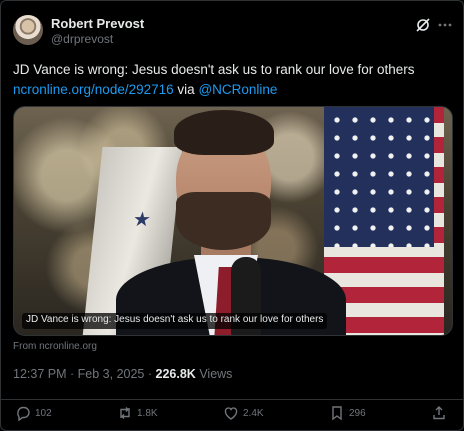 Image resolution: width=464 pixels, height=431 pixels. I want to click on repost-count: 1.8K, so click(147, 413).